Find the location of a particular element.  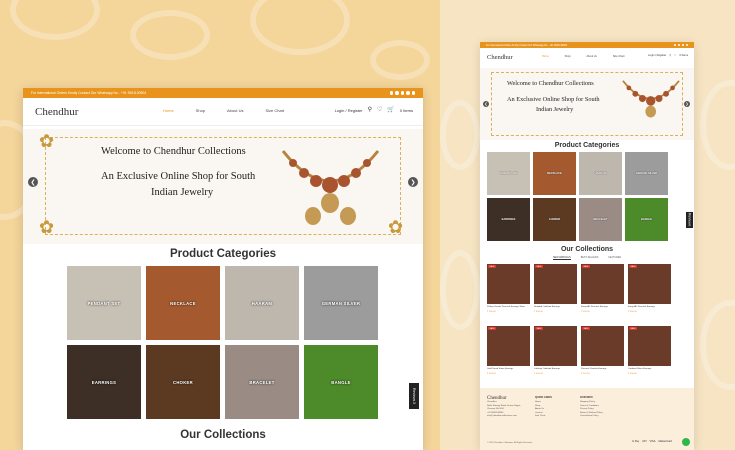

footer-email: info@chendhurcollections.com is located at coordinates (504, 416).